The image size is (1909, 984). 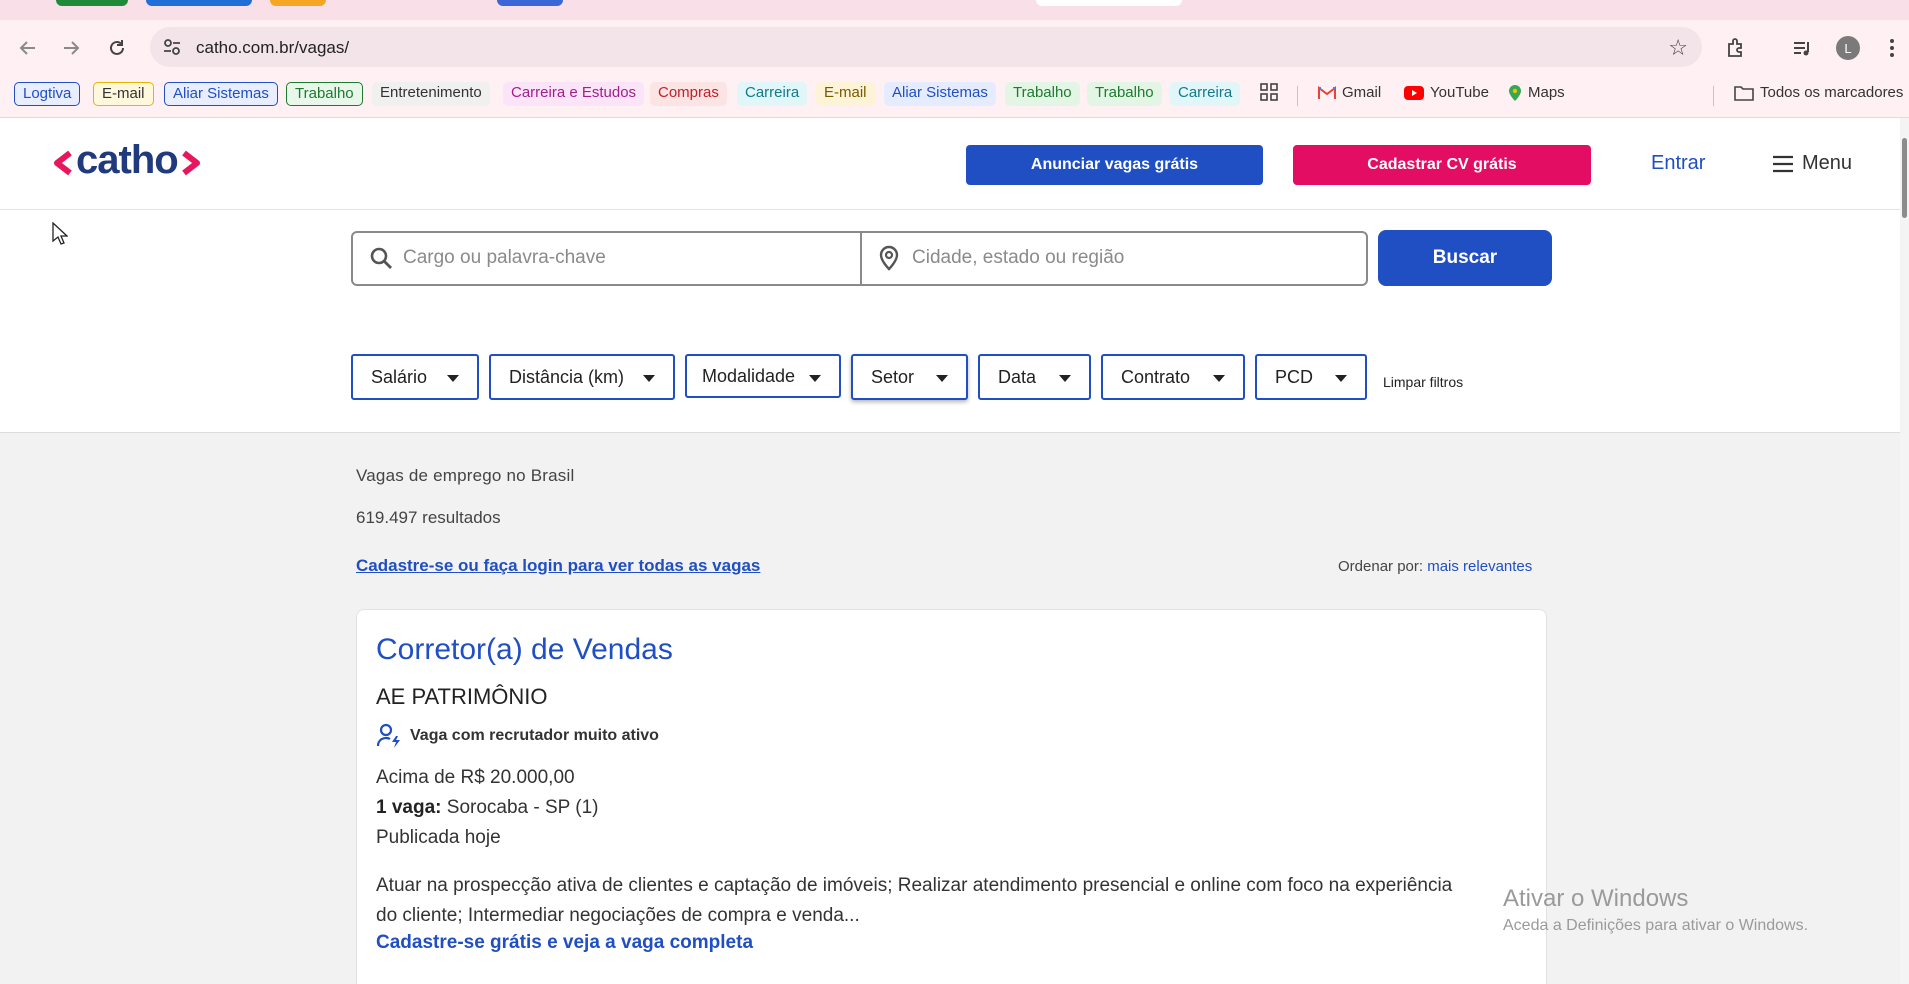 What do you see at coordinates (1294, 376) in the screenshot?
I see `filter-label: PCD` at bounding box center [1294, 376].